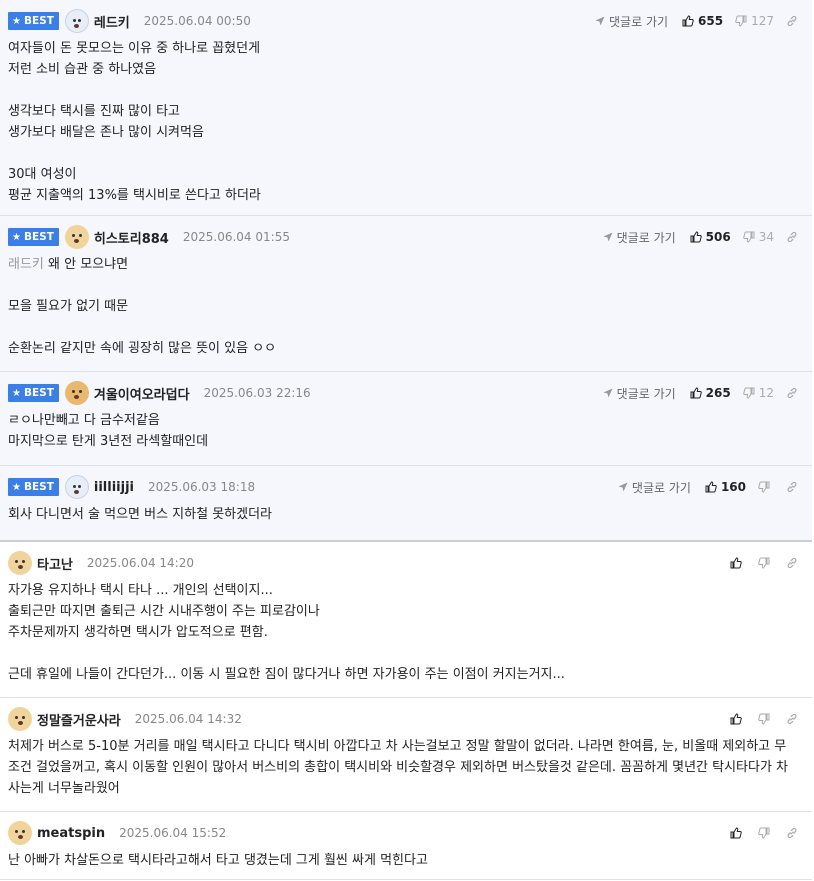 The height and width of the screenshot is (881, 814). I want to click on like-count: 655, so click(711, 21).